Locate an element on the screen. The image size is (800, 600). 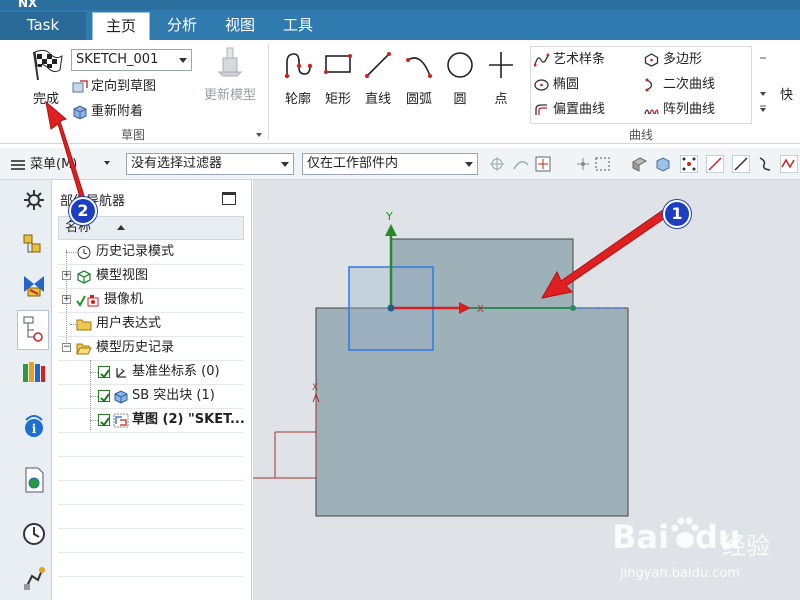
info-icon: i is located at coordinates (34, 426).